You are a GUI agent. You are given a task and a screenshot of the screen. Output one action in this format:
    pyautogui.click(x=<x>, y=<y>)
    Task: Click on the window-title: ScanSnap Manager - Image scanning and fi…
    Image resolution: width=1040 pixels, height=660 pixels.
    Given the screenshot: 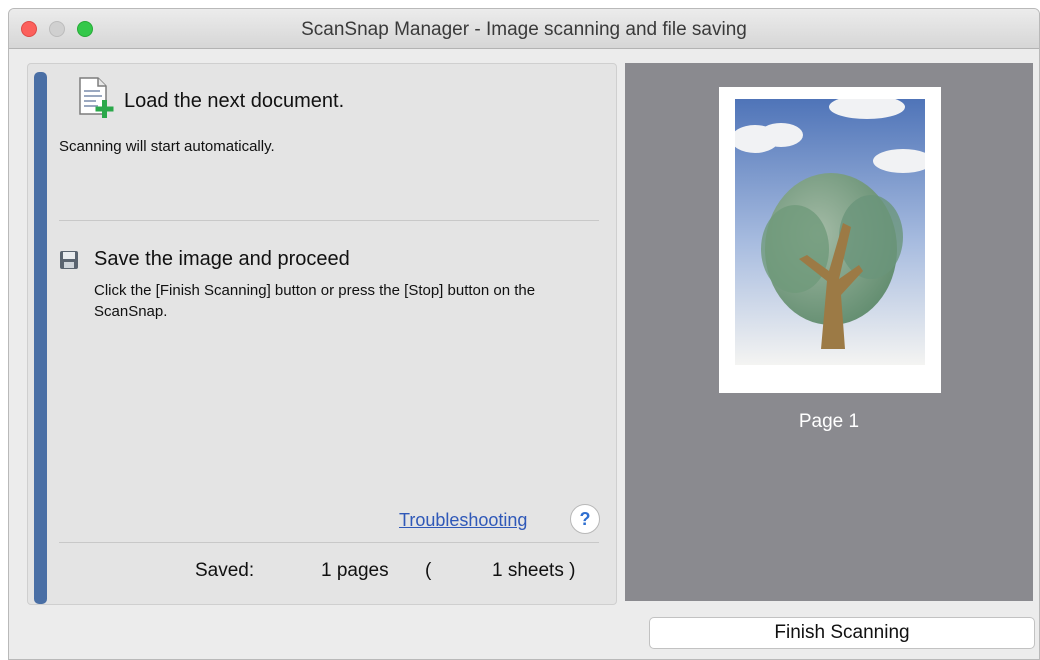 What is the action you would take?
    pyautogui.click(x=524, y=29)
    